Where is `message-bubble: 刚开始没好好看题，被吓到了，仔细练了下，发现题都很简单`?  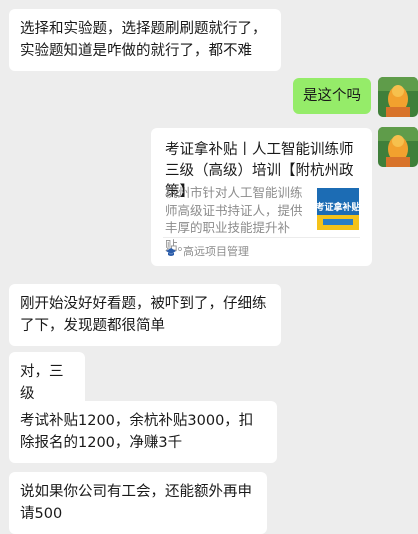 message-bubble: 刚开始没好好看题，被吓到了，仔细练了下，发现题都很简单 is located at coordinates (145, 315).